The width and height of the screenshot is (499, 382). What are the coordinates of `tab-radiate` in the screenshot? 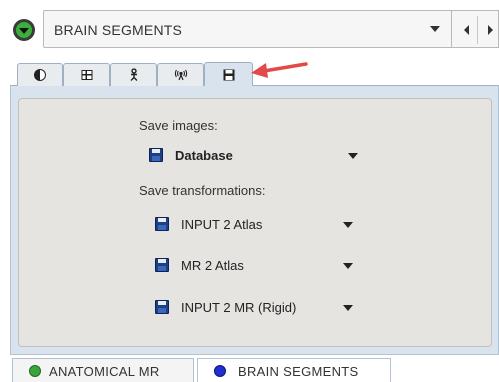 It's located at (180, 74).